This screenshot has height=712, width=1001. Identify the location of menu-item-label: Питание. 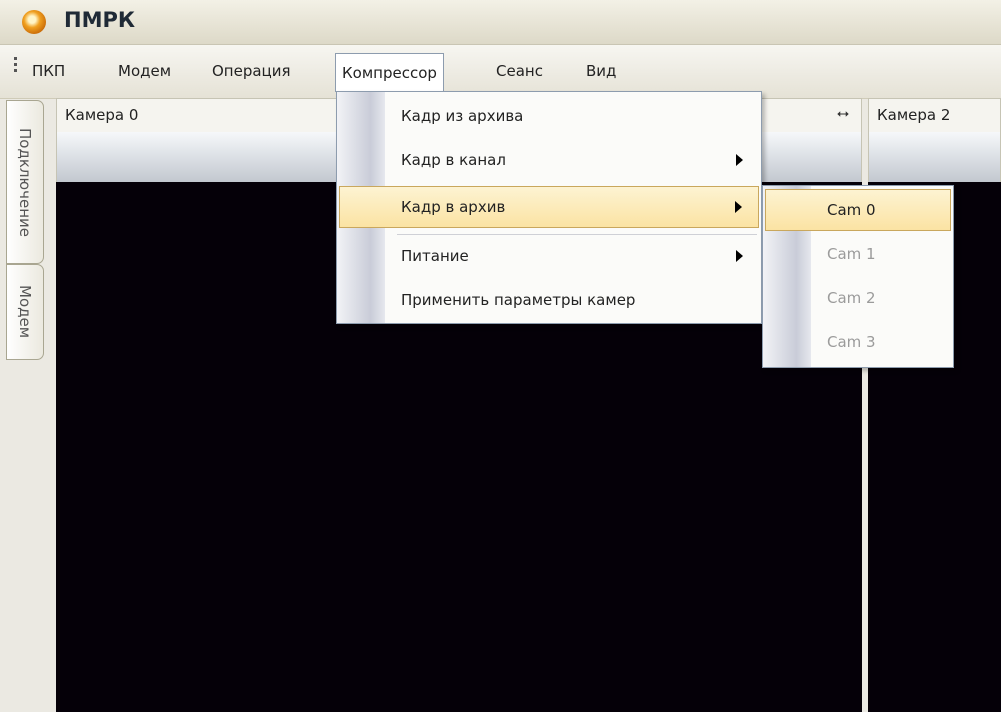
(435, 256).